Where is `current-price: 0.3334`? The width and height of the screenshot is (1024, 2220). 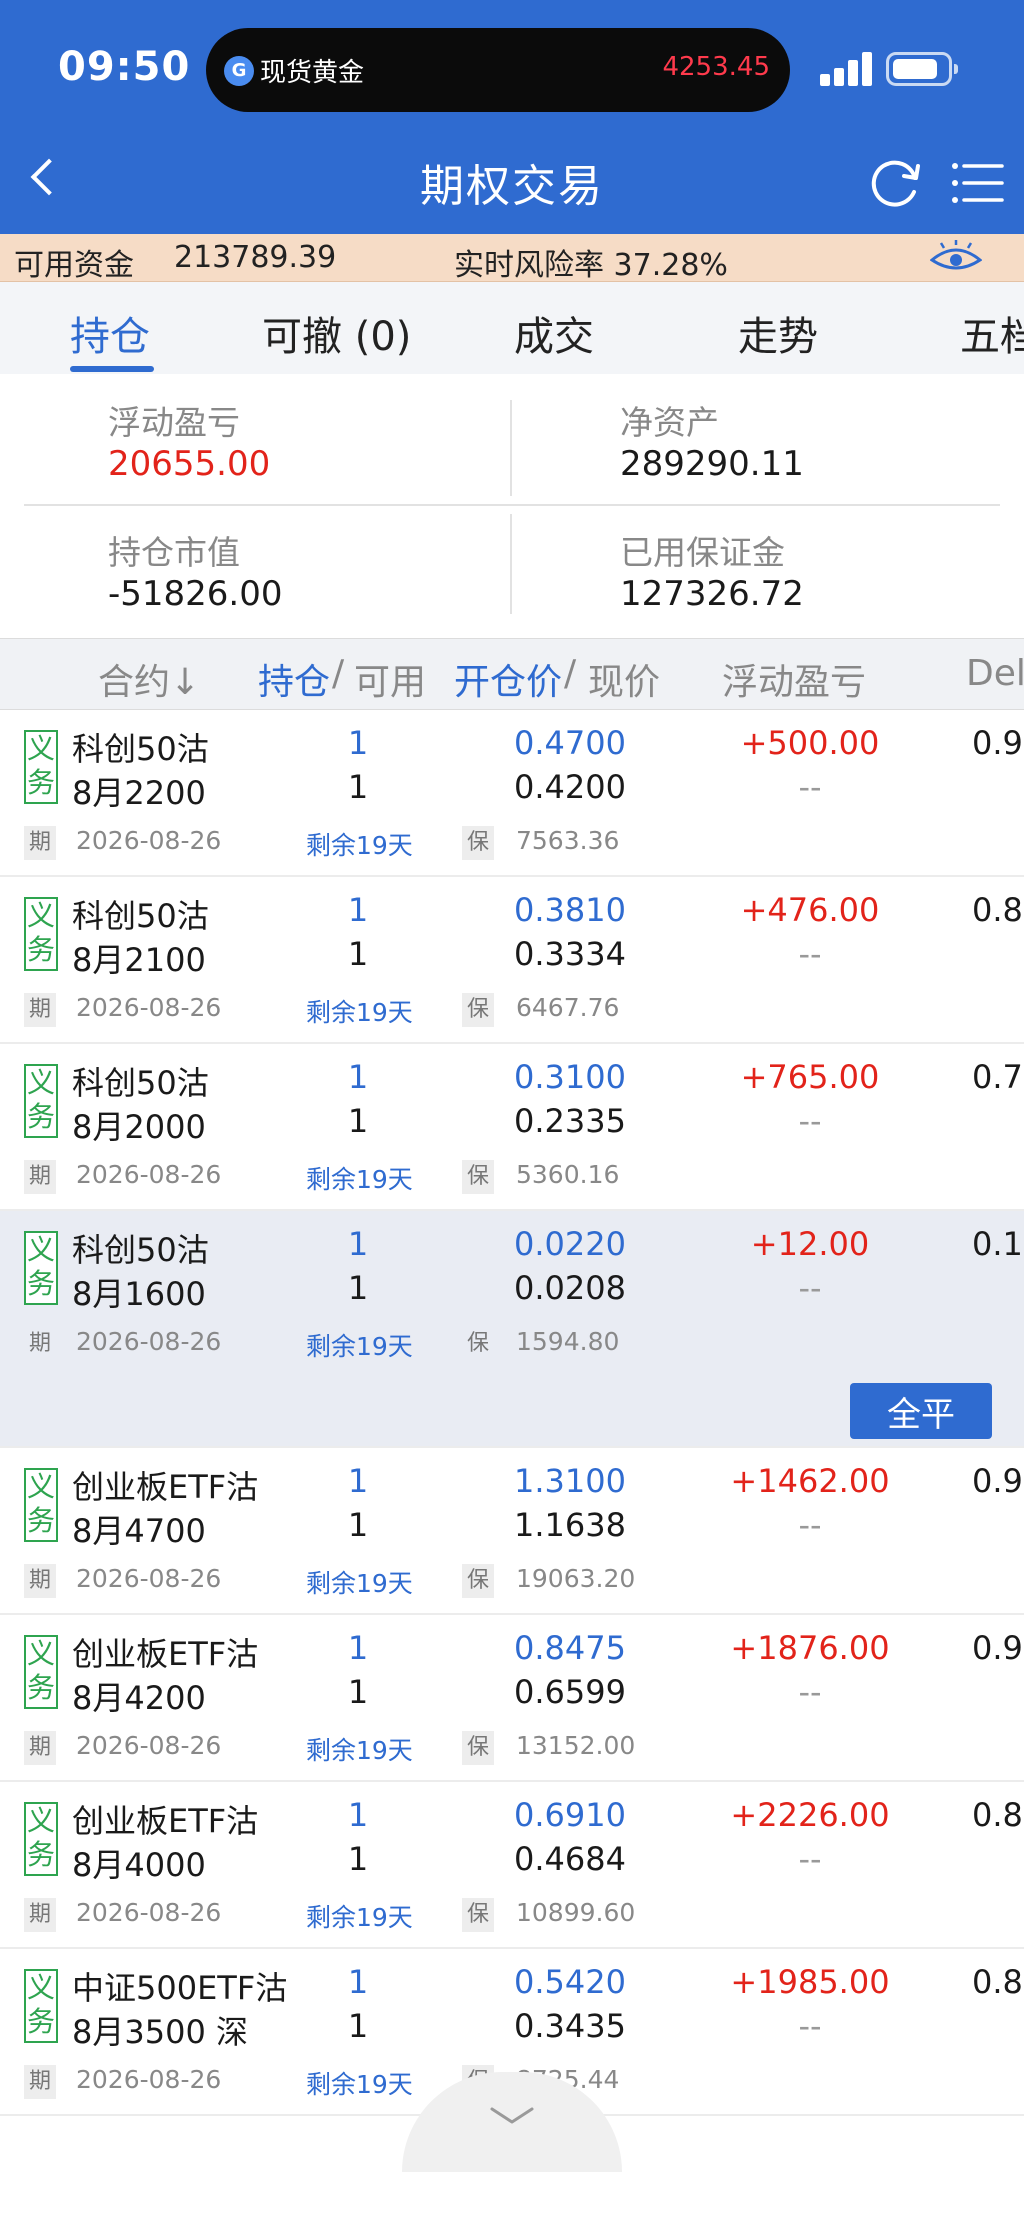 current-price: 0.3334 is located at coordinates (570, 954).